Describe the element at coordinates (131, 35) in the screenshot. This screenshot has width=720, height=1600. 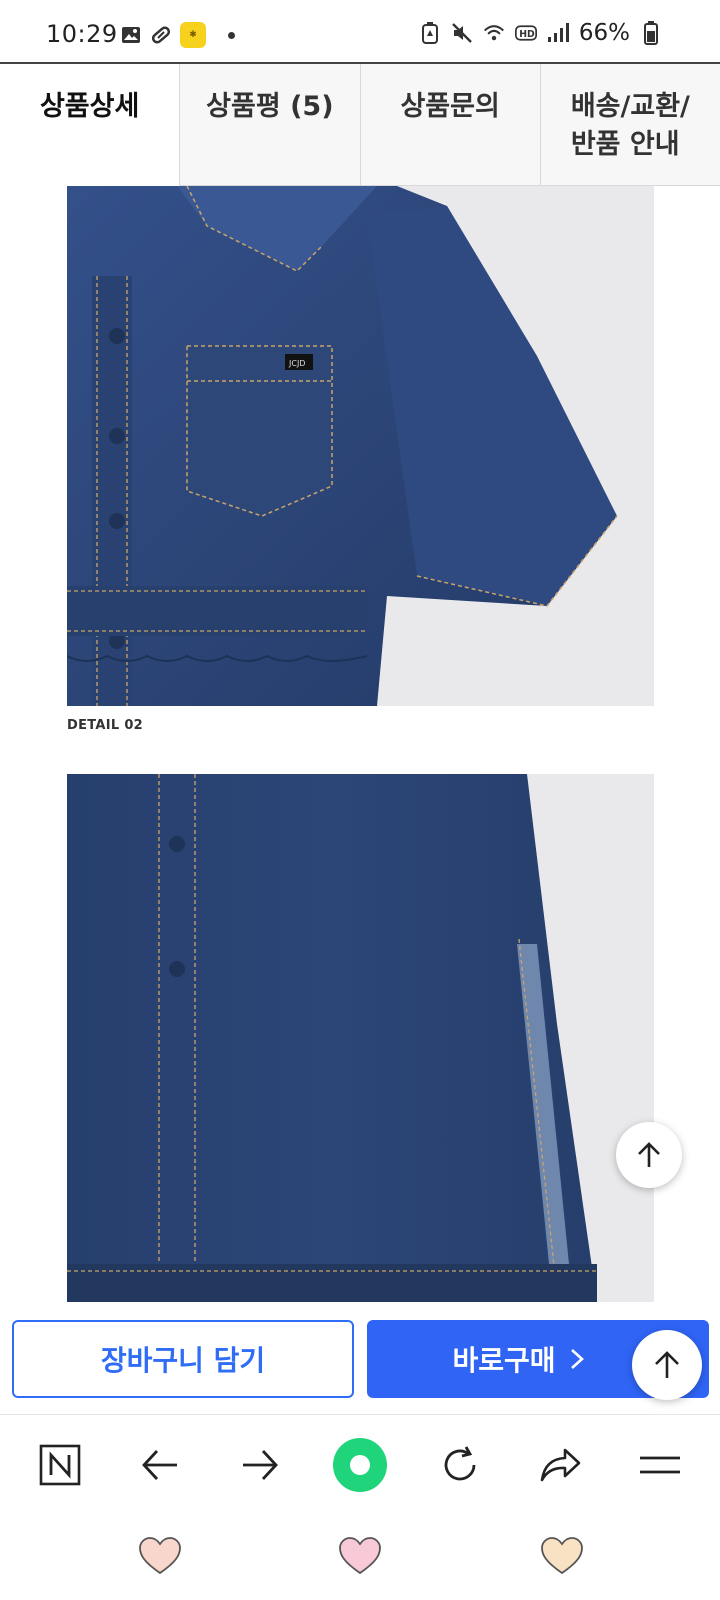
I see `gallery-icon` at that location.